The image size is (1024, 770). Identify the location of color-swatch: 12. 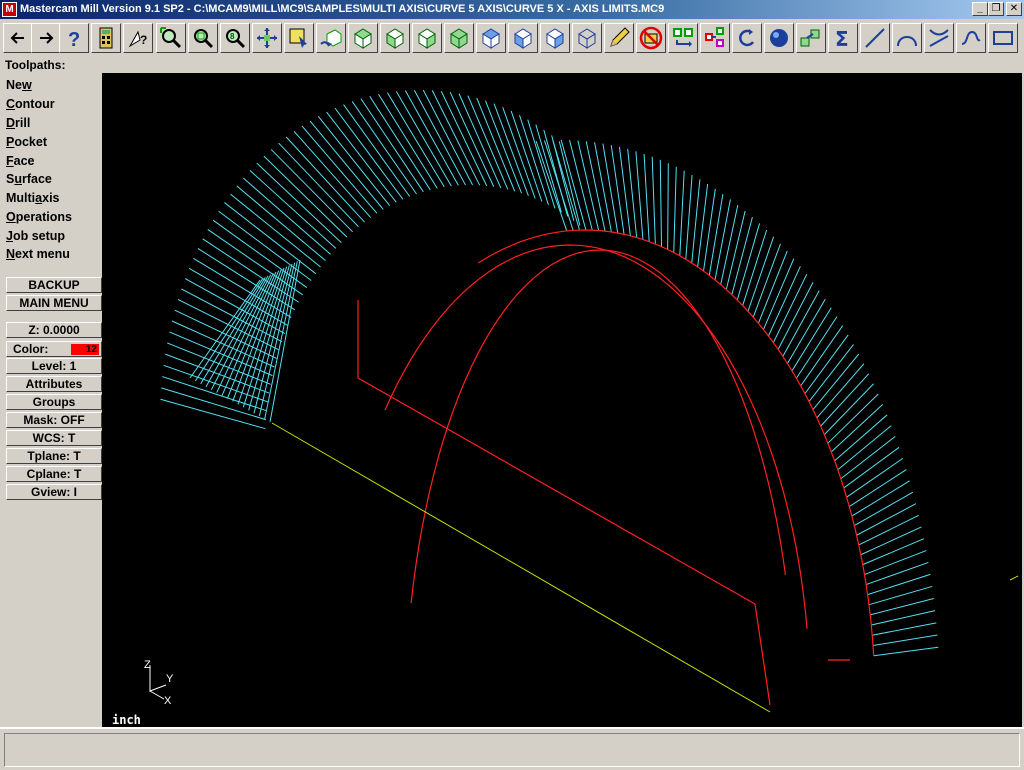
(85, 349).